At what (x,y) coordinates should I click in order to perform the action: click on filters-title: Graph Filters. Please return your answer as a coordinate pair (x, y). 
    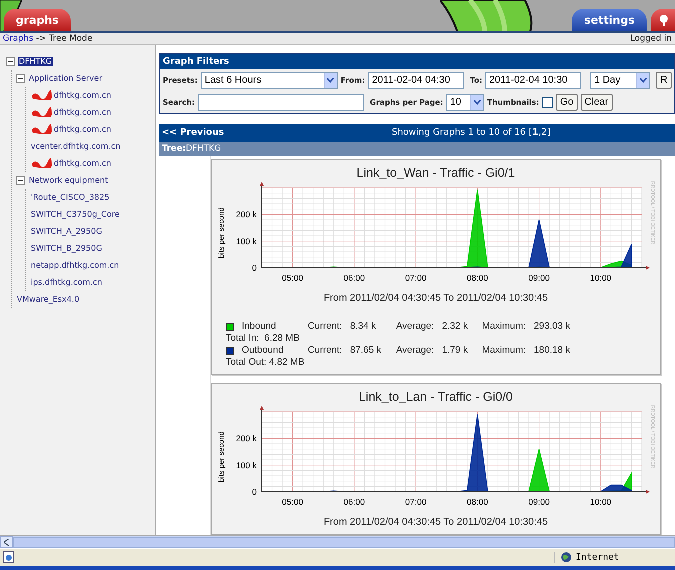
    Looking at the image, I should click on (417, 61).